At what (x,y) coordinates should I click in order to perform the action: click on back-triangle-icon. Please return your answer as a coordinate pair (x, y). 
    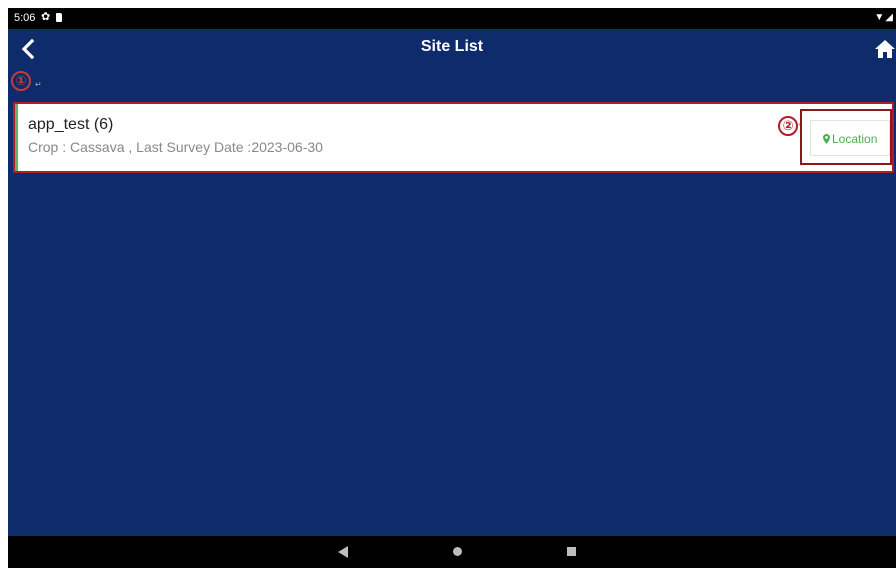
    Looking at the image, I should click on (343, 552).